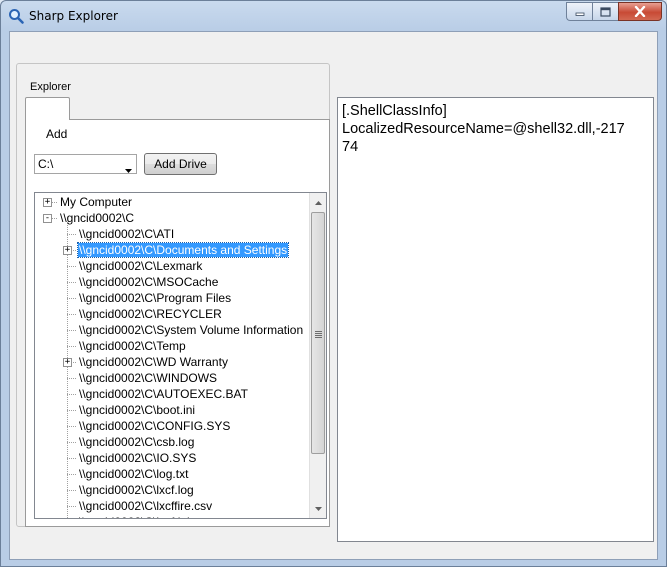 The width and height of the screenshot is (667, 567). I want to click on tree-item-label: My Computer, so click(96, 202).